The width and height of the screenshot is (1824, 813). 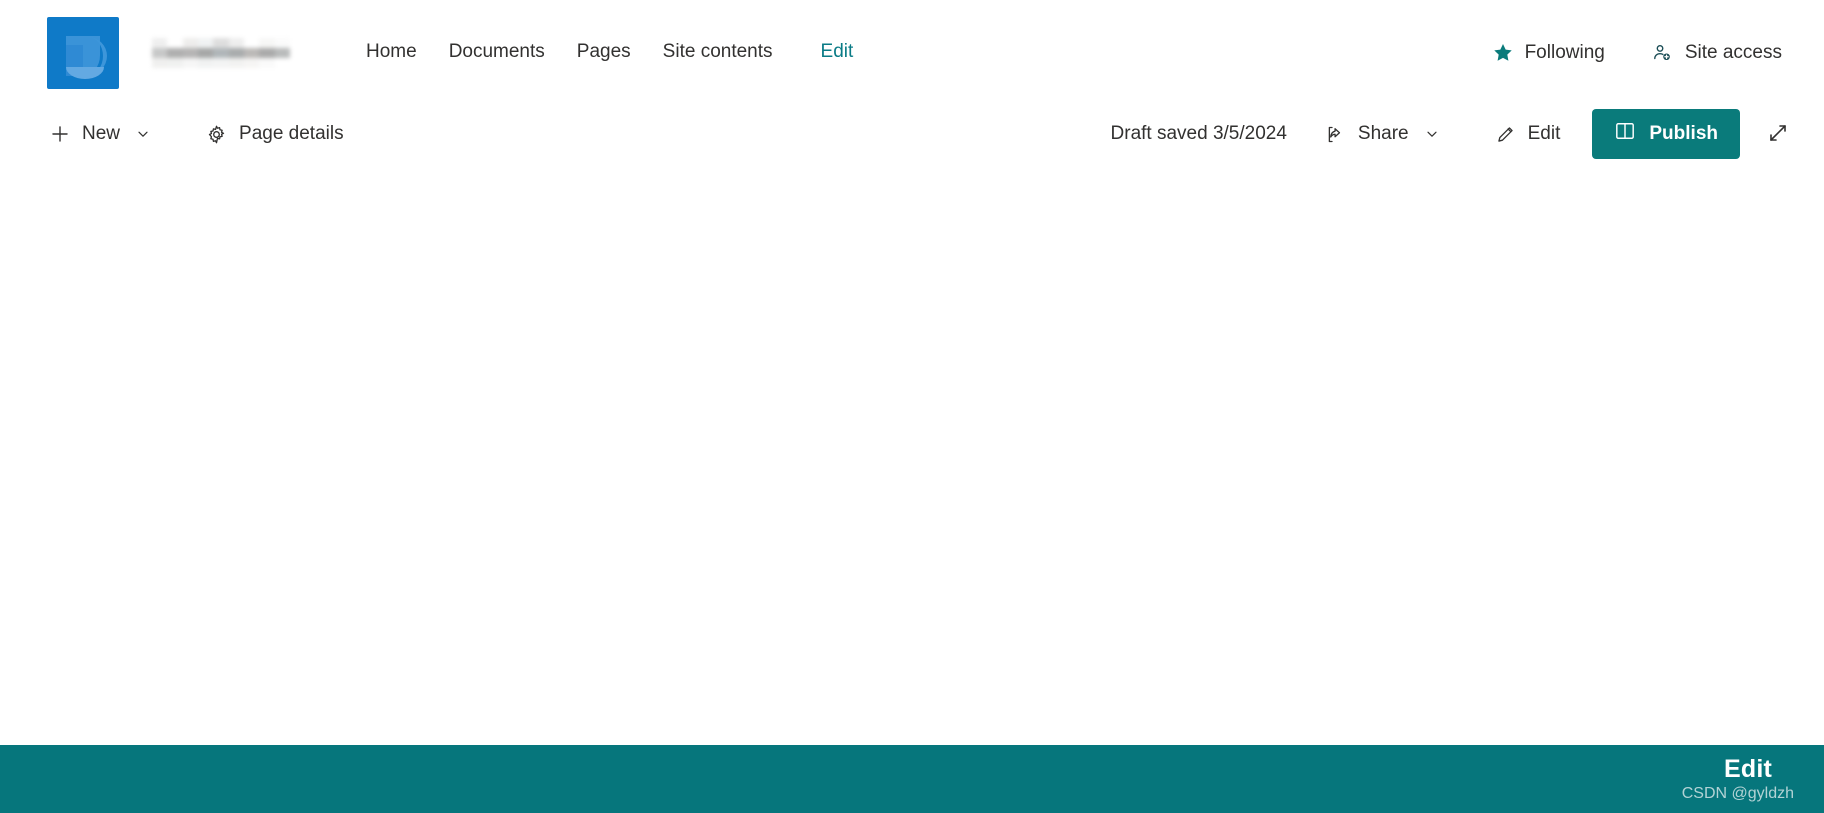 What do you see at coordinates (391, 52) in the screenshot?
I see `nav-item-home: Home` at bounding box center [391, 52].